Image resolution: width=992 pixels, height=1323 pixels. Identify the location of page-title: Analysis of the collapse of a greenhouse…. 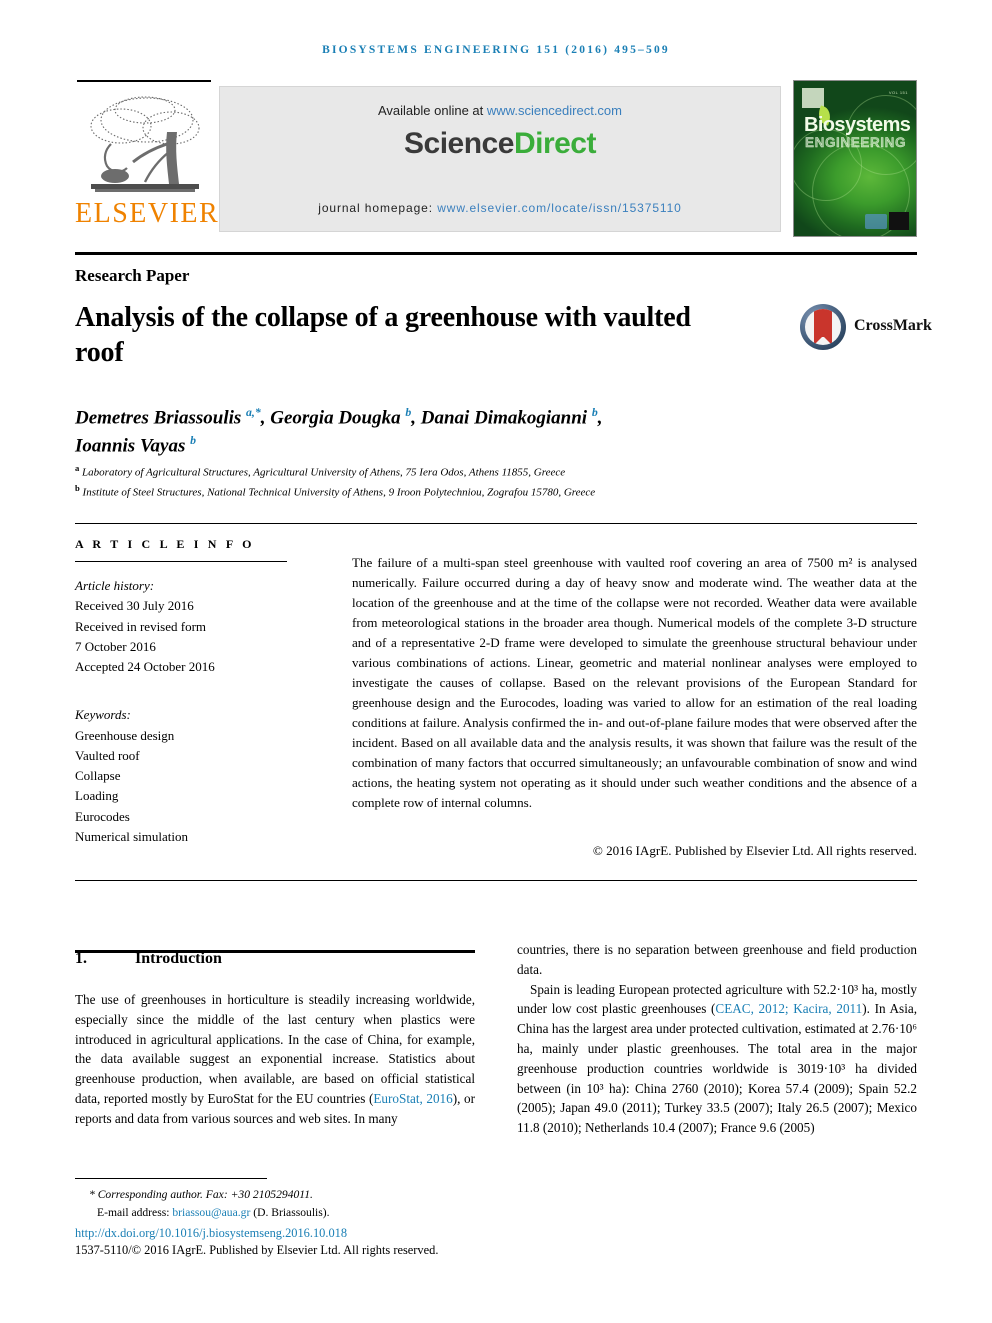
(383, 335).